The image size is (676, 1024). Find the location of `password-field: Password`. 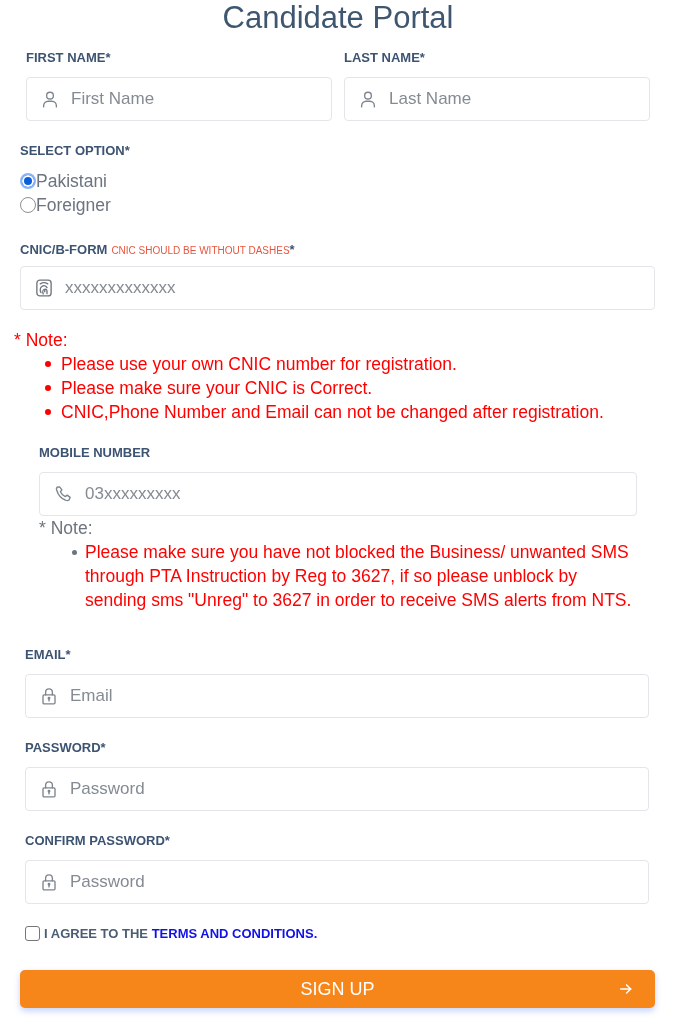

password-field: Password is located at coordinates (337, 789).